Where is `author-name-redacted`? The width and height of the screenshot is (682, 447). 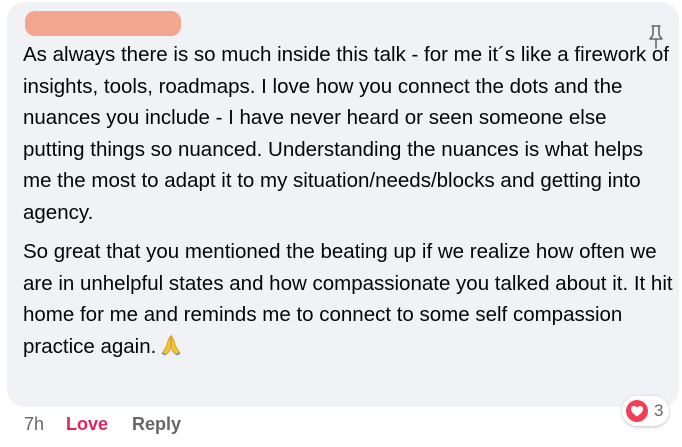
author-name-redacted is located at coordinates (103, 23).